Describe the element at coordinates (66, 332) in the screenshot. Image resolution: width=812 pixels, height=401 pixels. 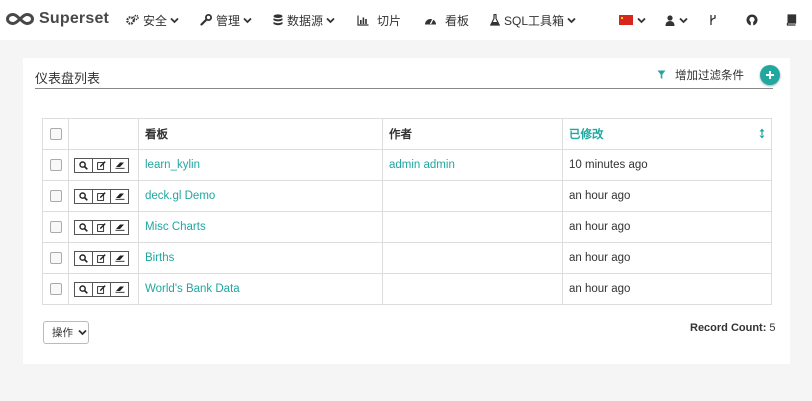
I see `actions-dropdown: 操作` at that location.